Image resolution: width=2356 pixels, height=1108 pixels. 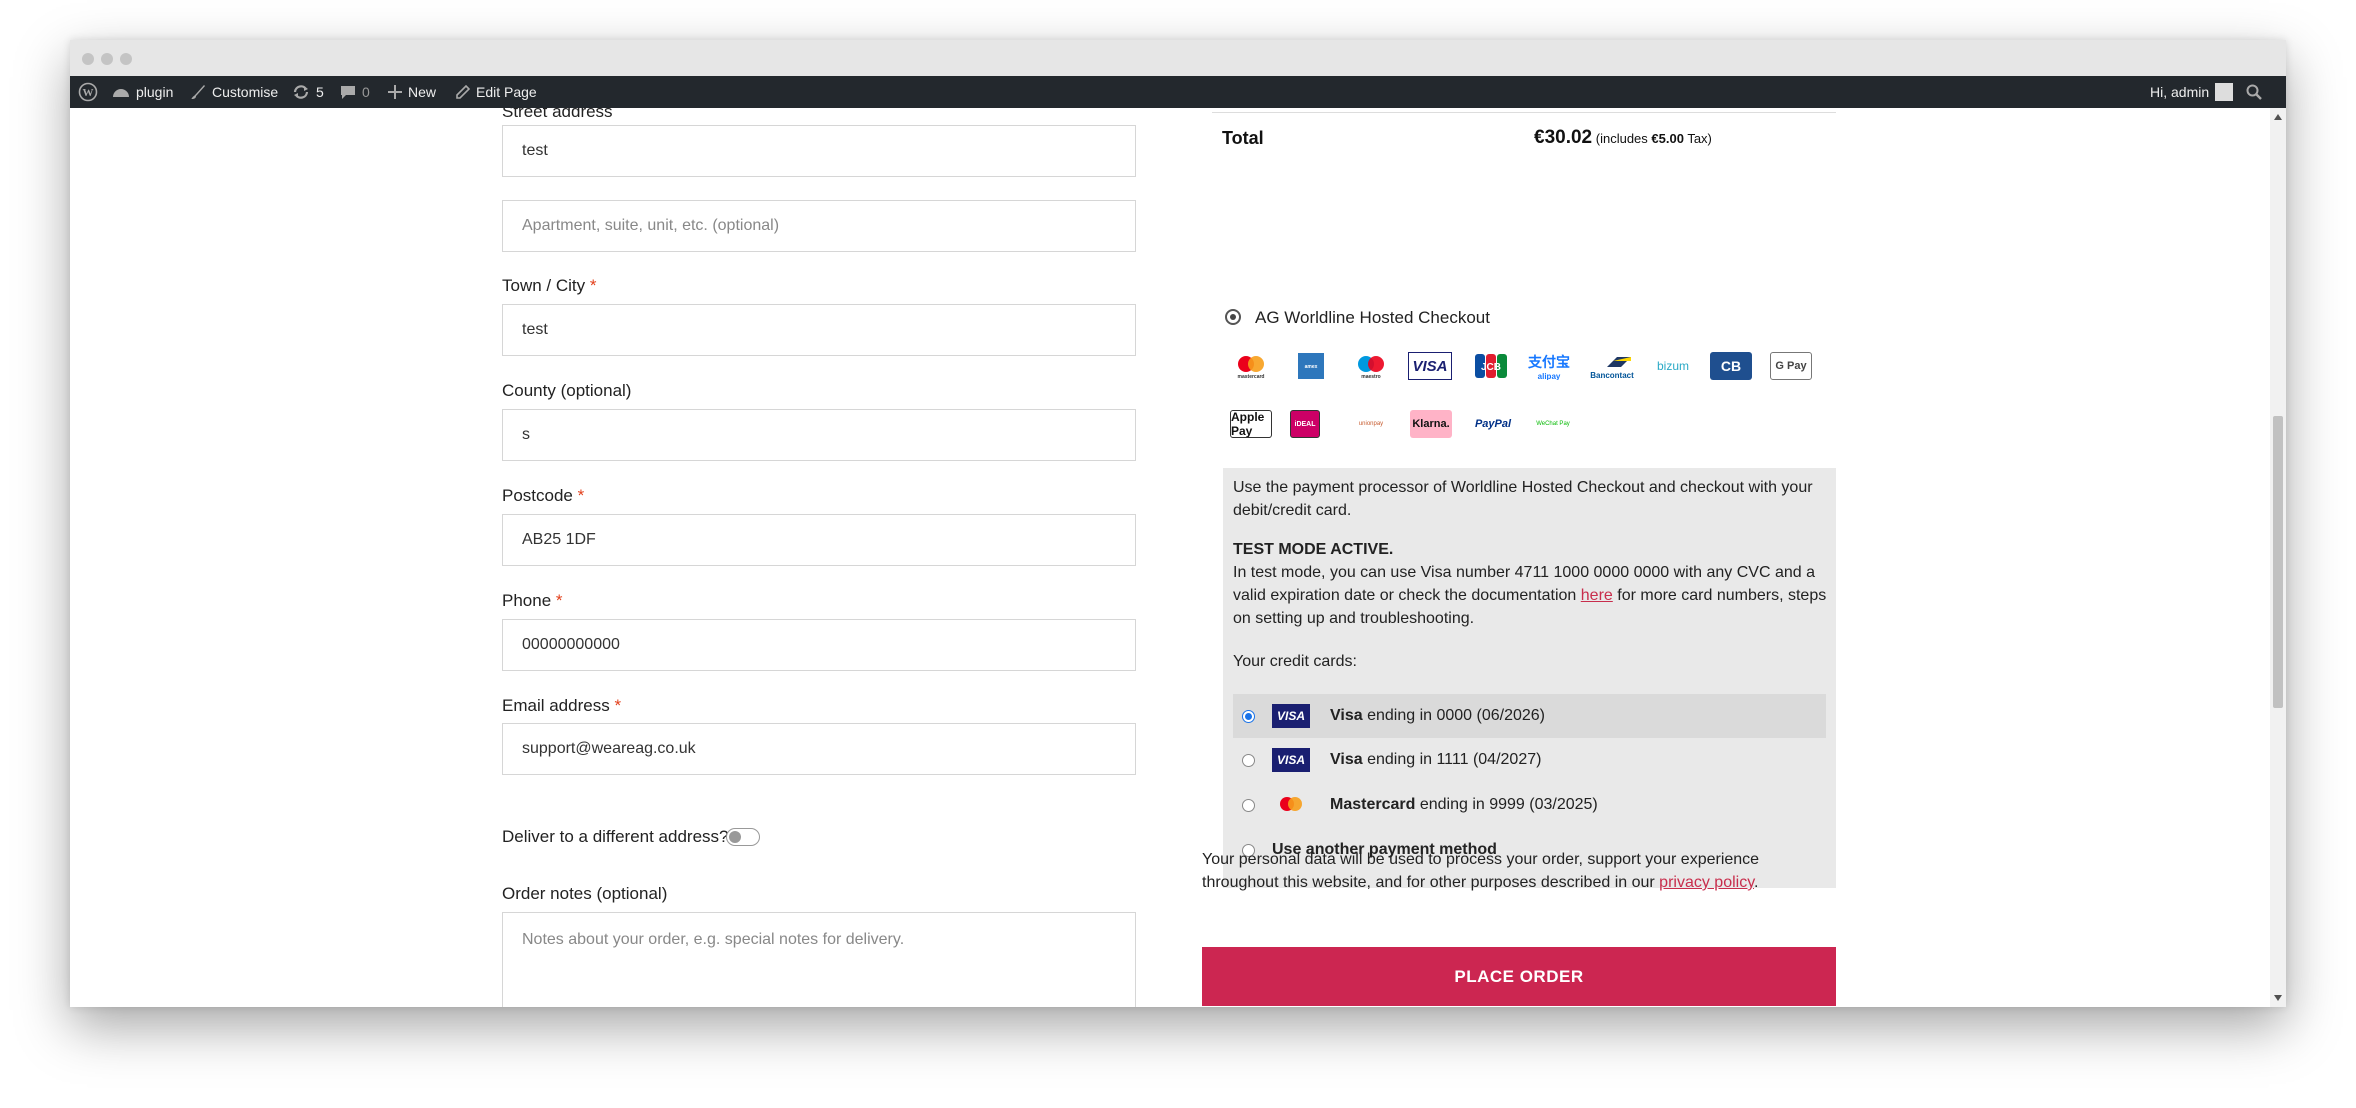 I want to click on town-input: test, so click(x=819, y=330).